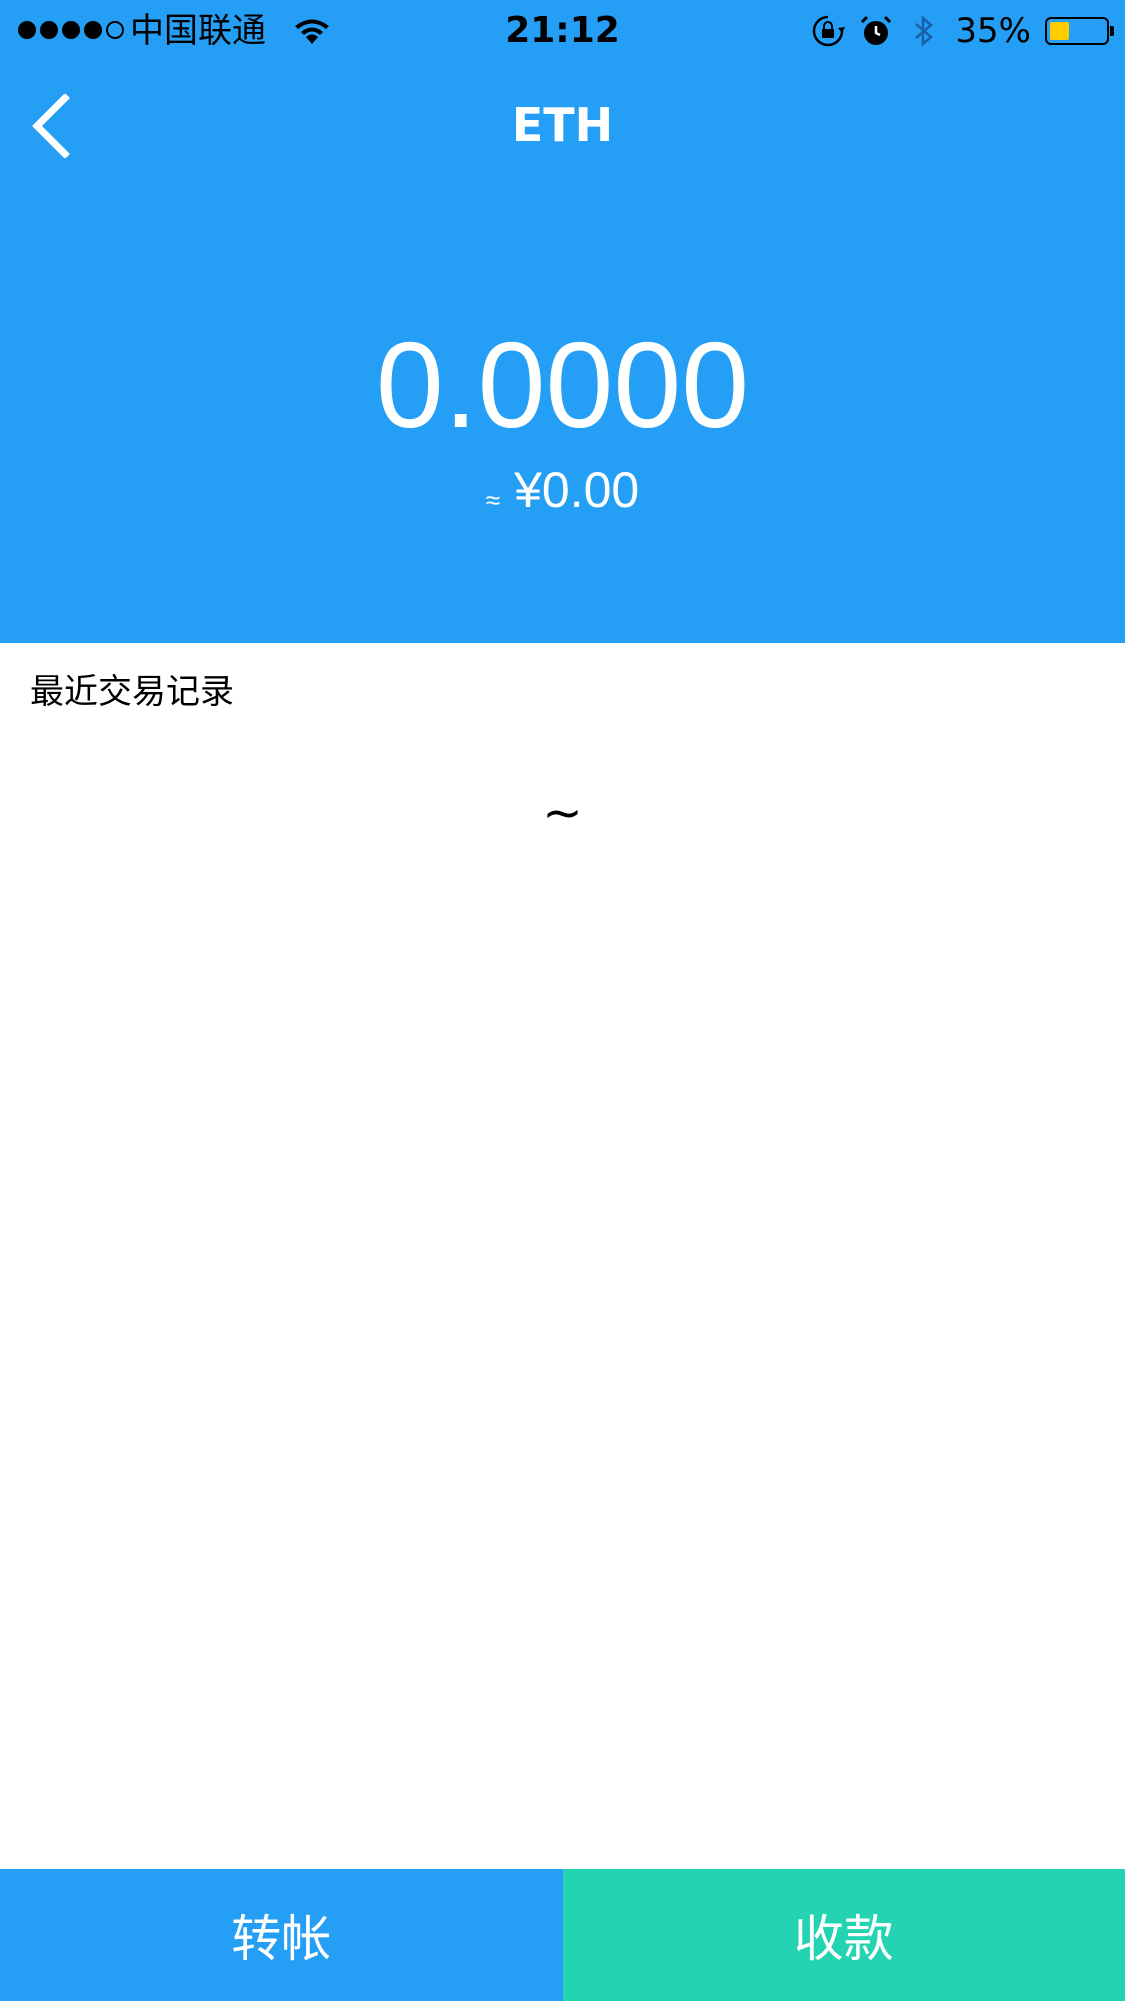 Image resolution: width=1125 pixels, height=2001 pixels. What do you see at coordinates (1079, 31) in the screenshot?
I see `battery-icon` at bounding box center [1079, 31].